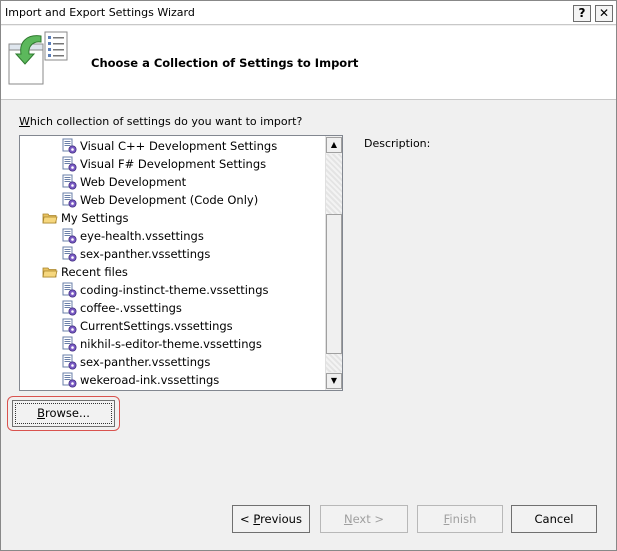 The image size is (617, 551). Describe the element at coordinates (247, 519) in the screenshot. I see `previous-prefix: <` at that location.